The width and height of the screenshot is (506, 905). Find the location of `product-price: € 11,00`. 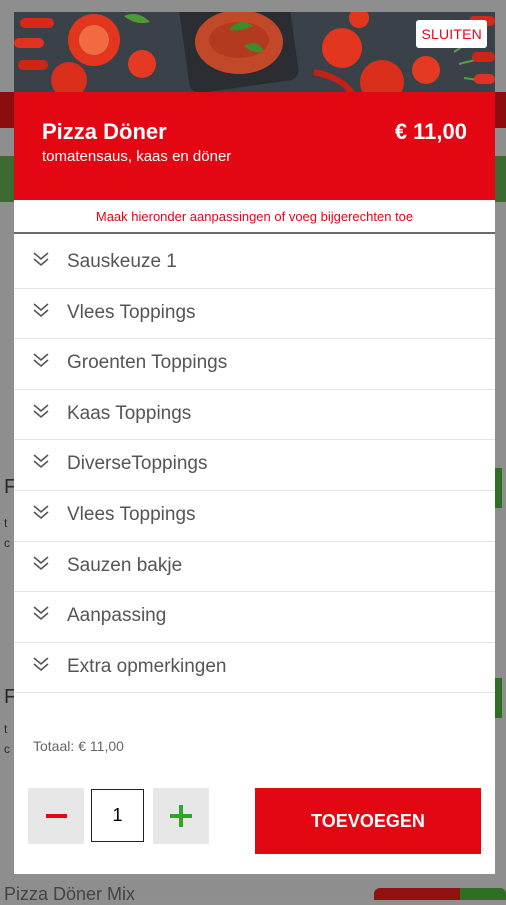

product-price: € 11,00 is located at coordinates (430, 131).